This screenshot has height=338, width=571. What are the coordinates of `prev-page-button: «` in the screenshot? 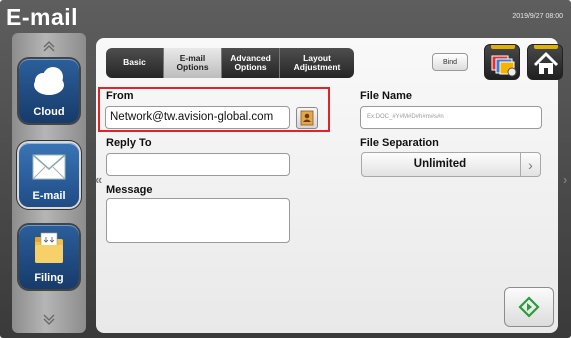 It's located at (98, 179).